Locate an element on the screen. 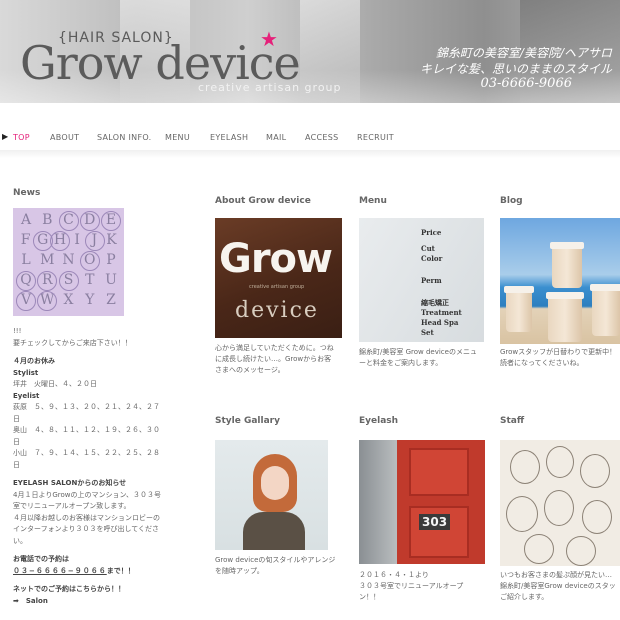 The width and height of the screenshot is (620, 620). menu-image-text: Set is located at coordinates (427, 332).